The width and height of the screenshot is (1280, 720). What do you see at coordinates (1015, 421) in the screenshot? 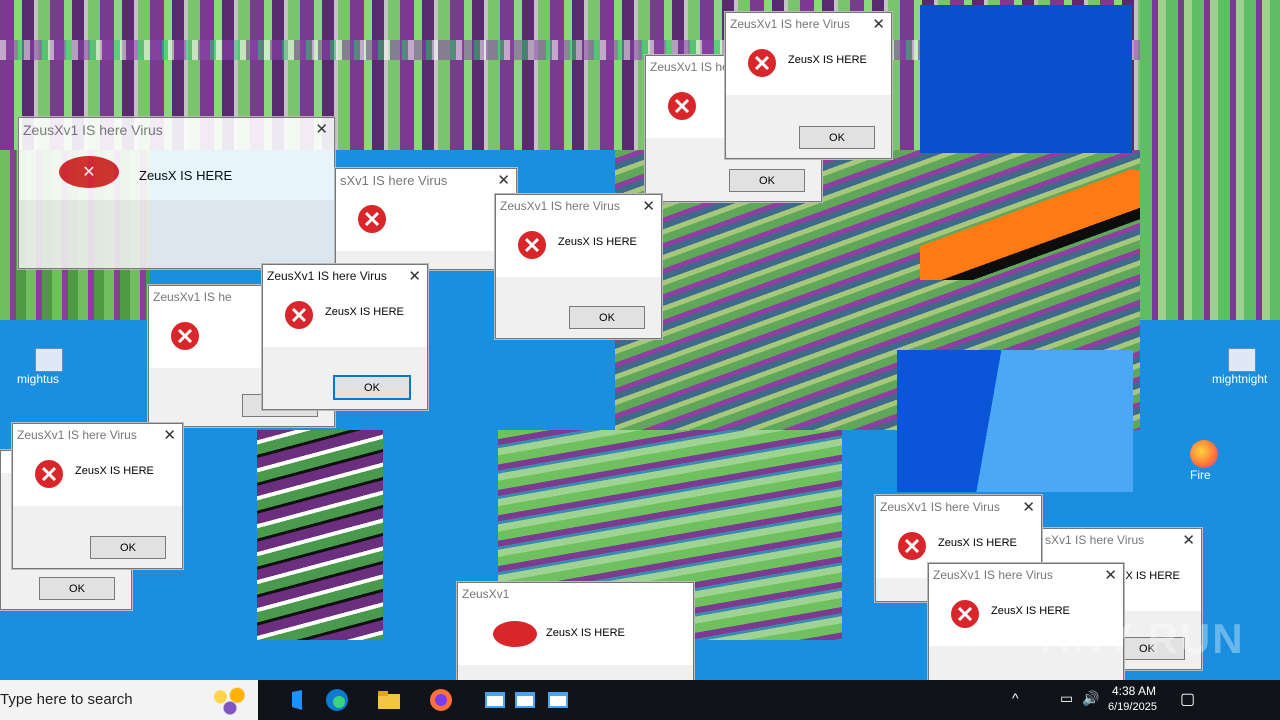
I see `windows-logo-fragment` at bounding box center [1015, 421].